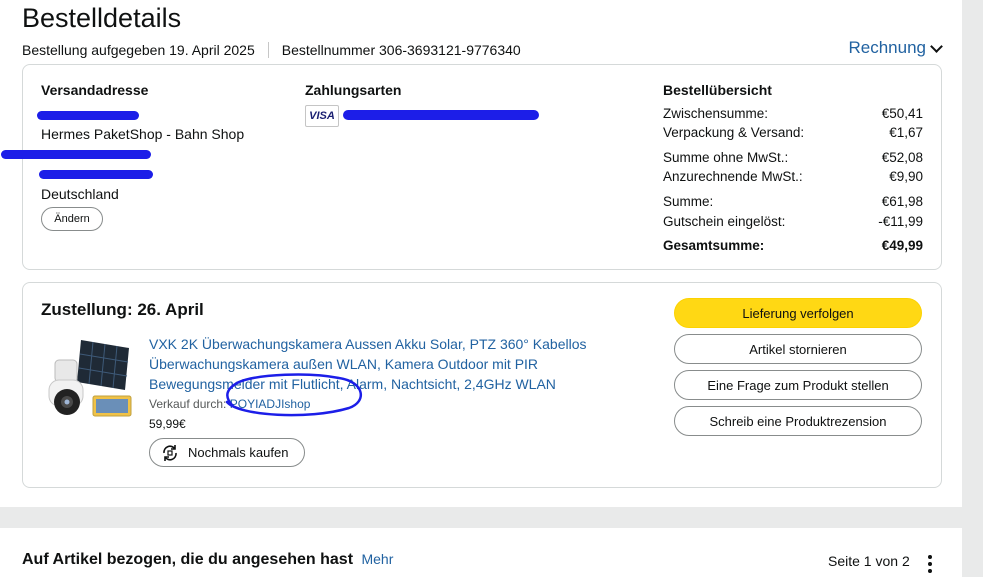  I want to click on summary-label: Gutschein eingelöst:, so click(724, 221).